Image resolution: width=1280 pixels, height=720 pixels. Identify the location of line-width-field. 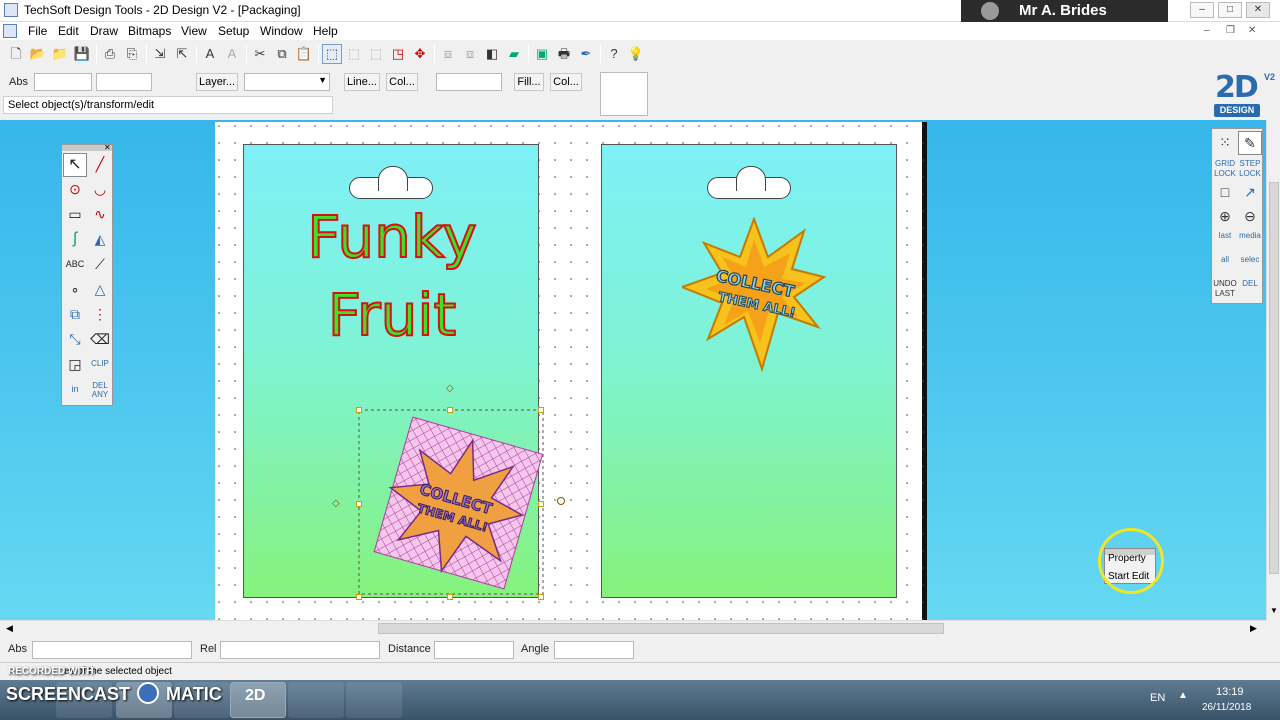
(469, 82).